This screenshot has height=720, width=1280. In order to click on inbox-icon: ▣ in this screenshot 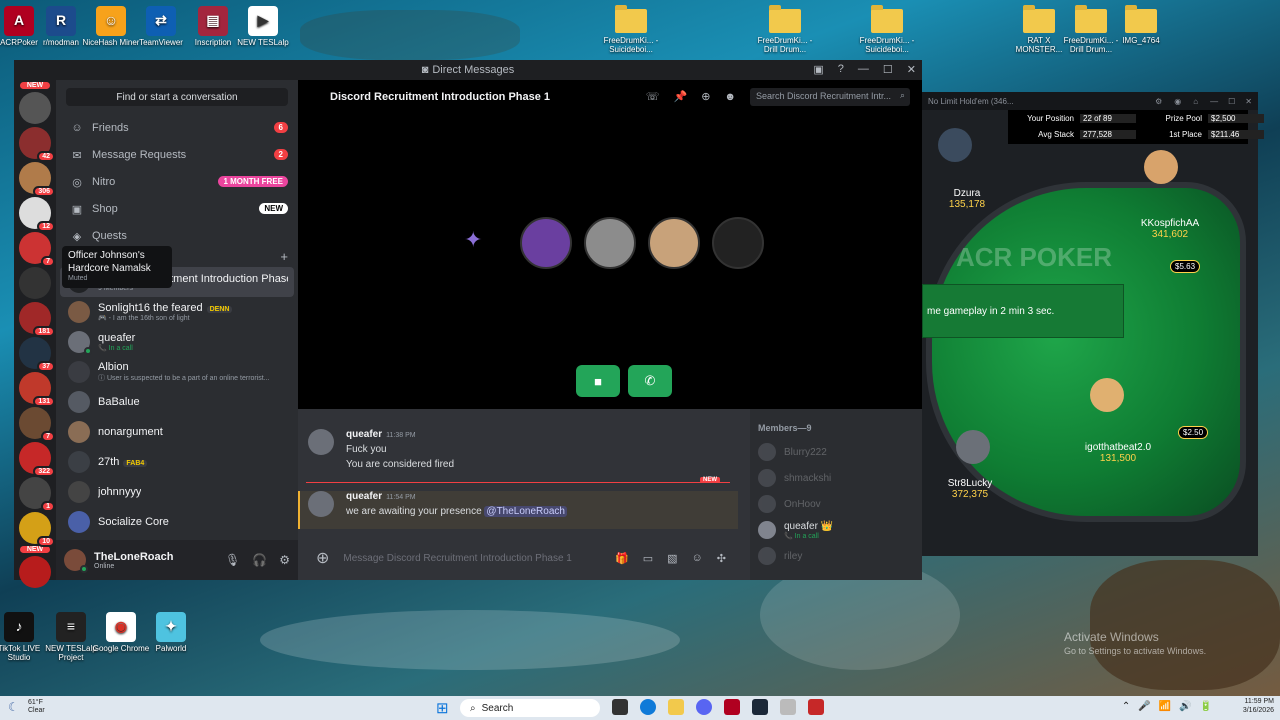, I will do `click(818, 69)`.